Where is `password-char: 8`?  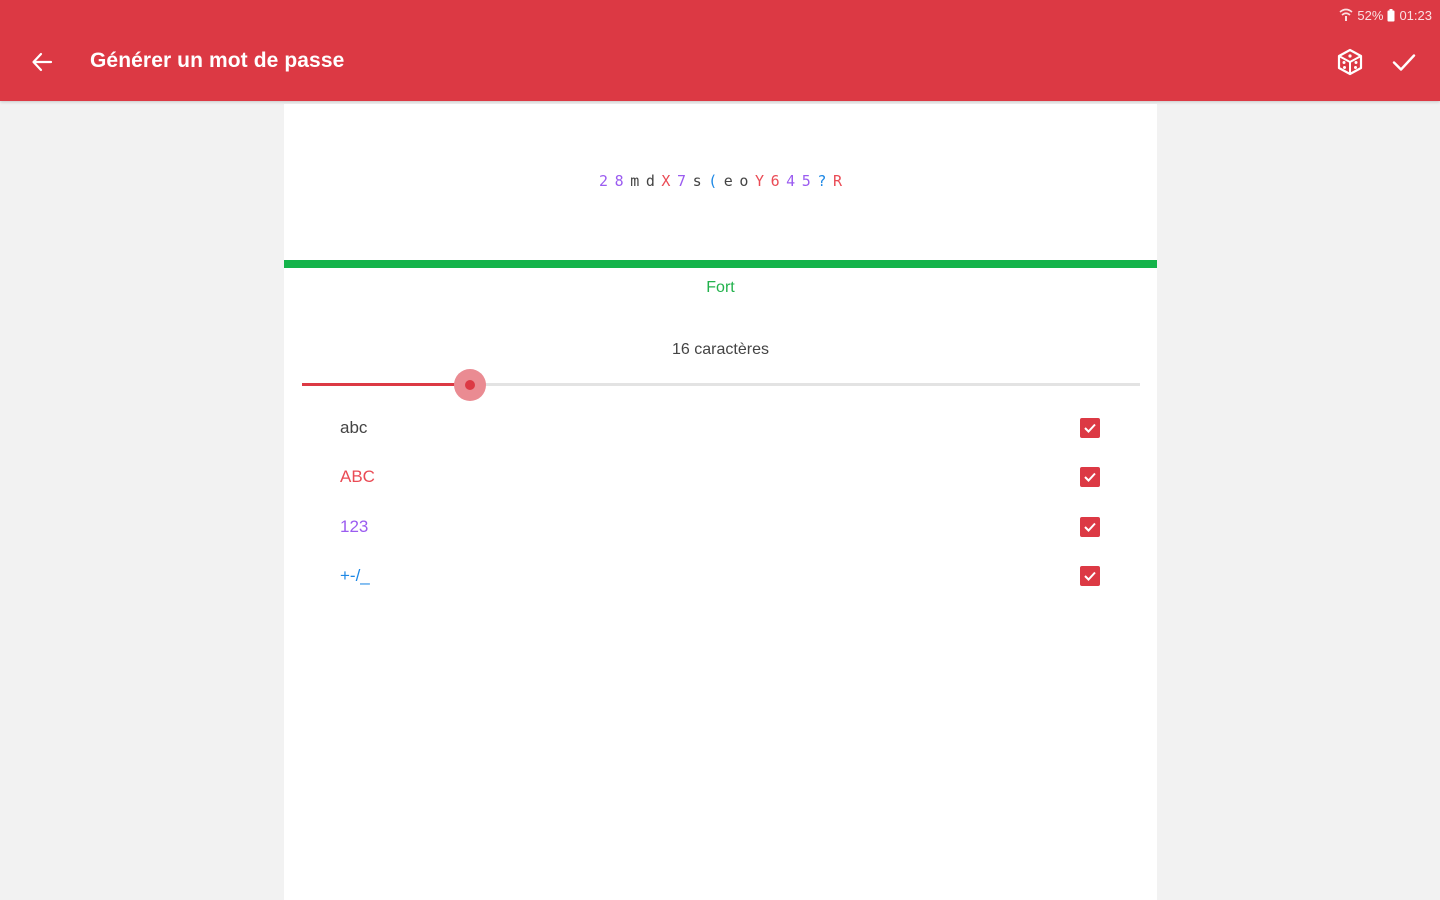
password-char: 8 is located at coordinates (619, 181).